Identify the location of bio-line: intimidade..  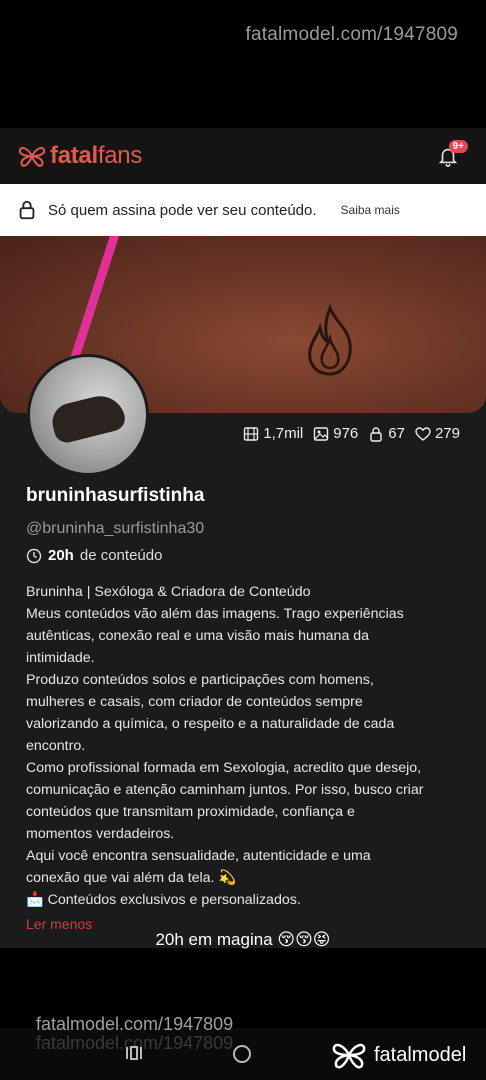
(60, 658).